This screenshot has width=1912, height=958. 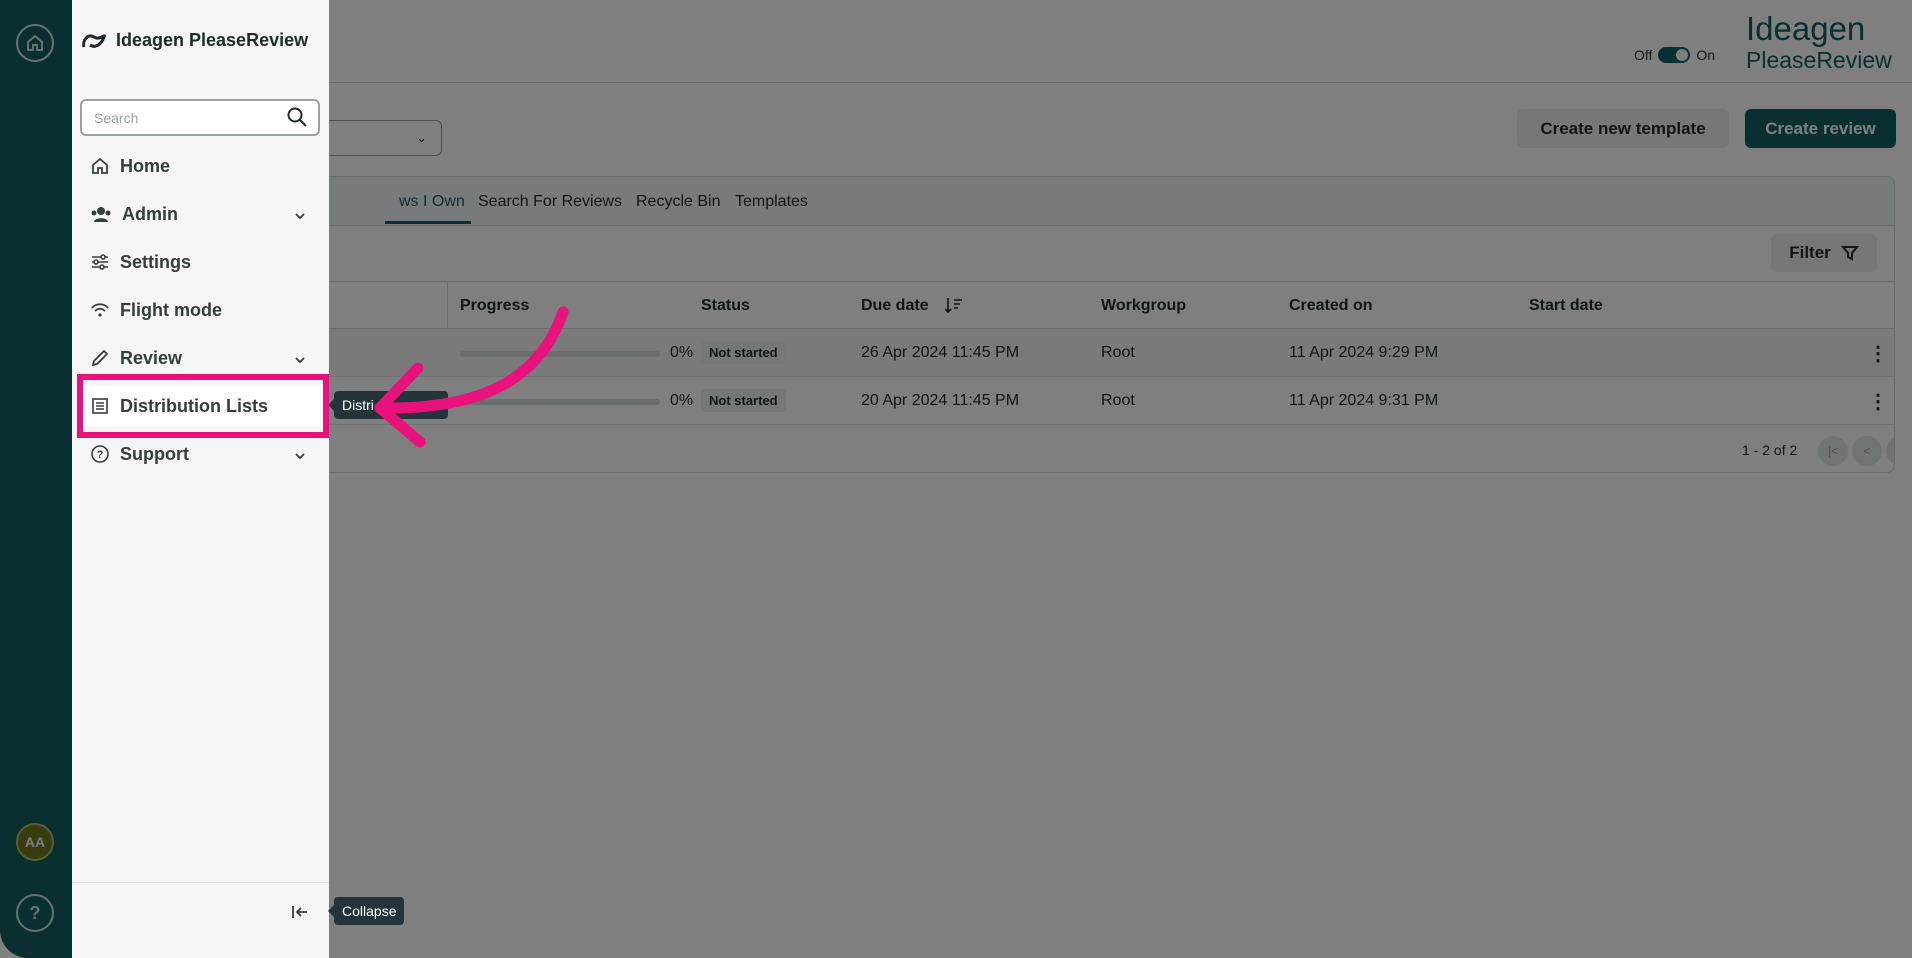 I want to click on annotation-arrow, so click(x=471, y=377).